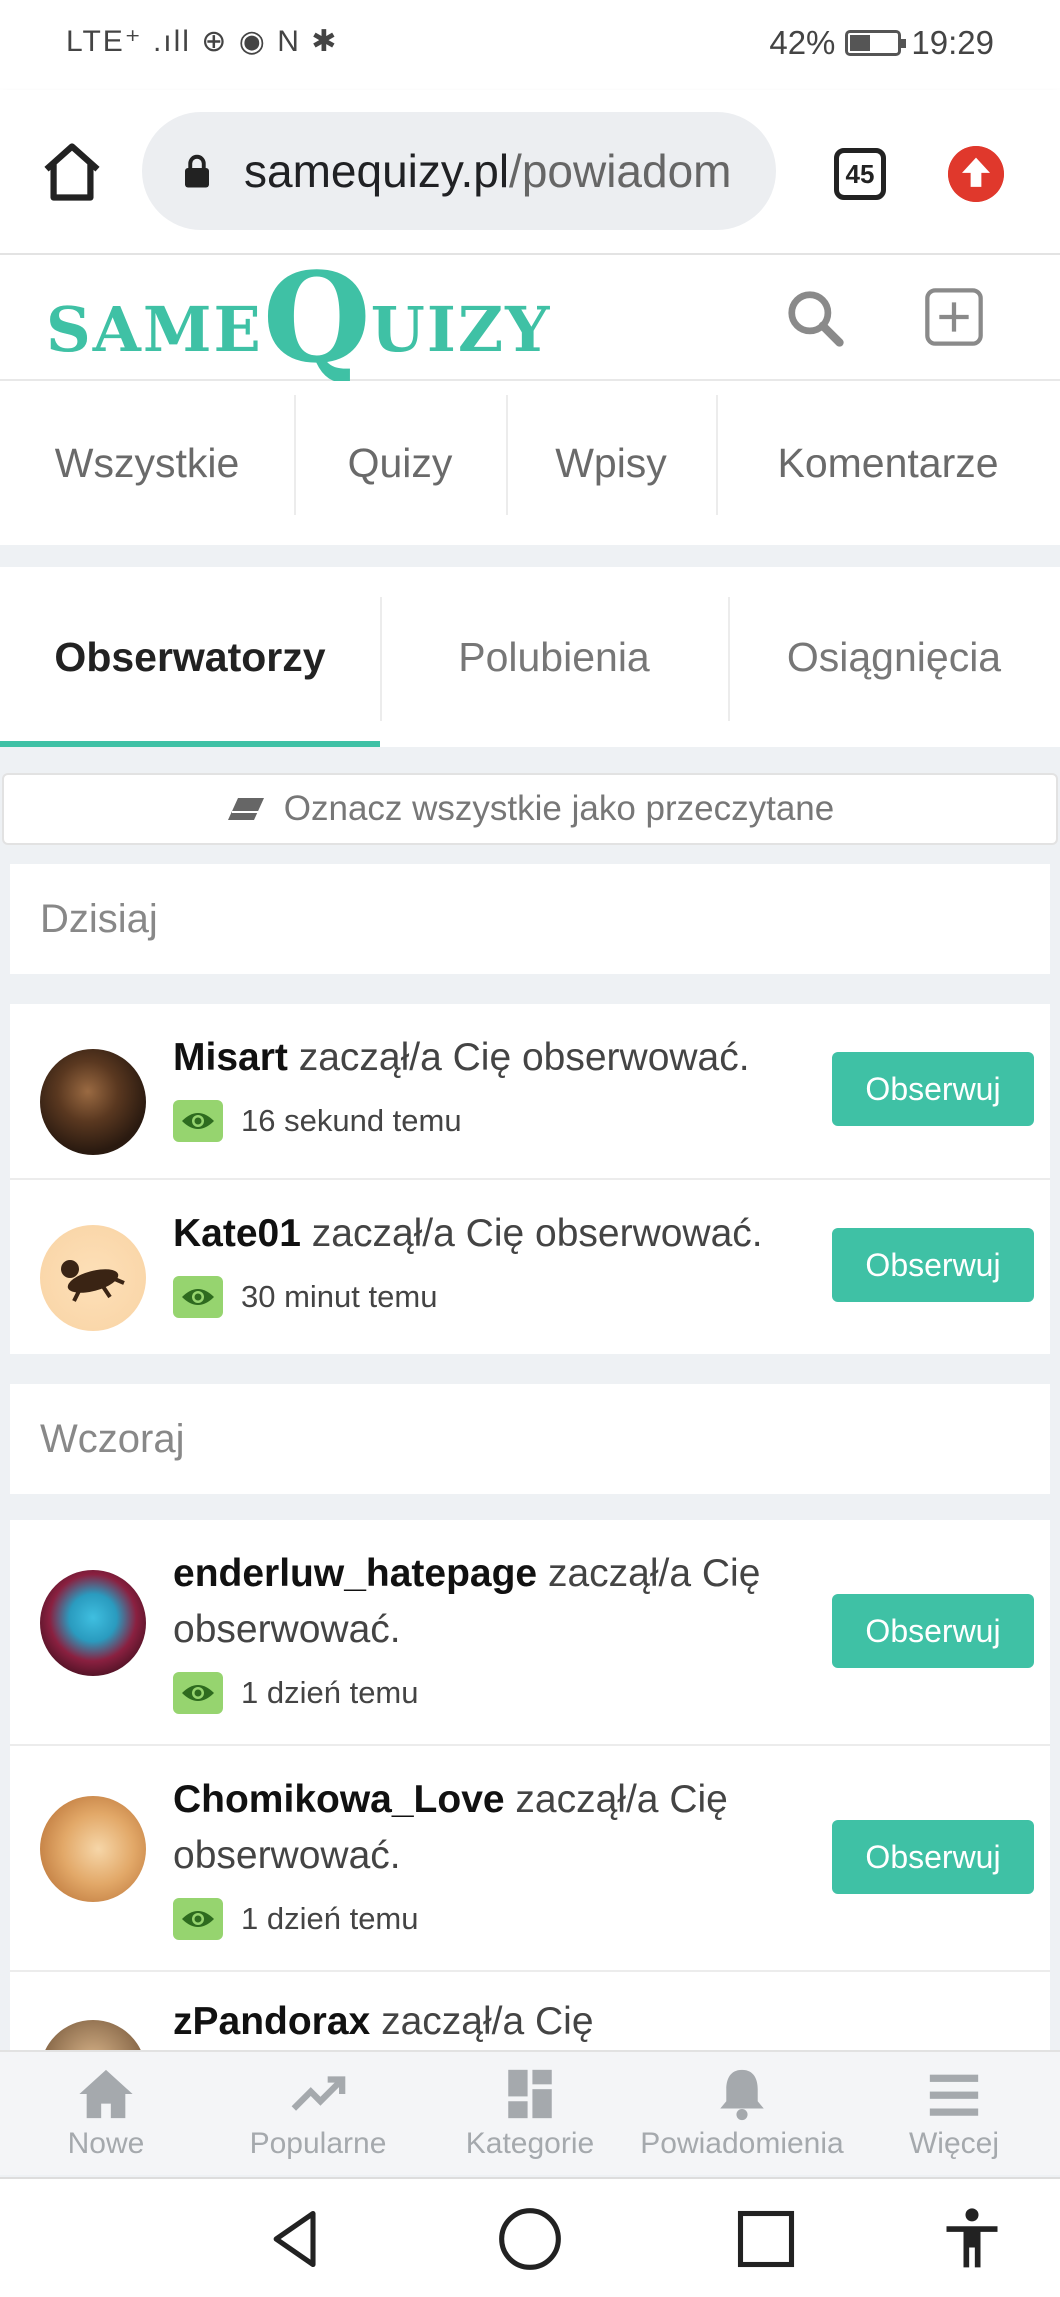 Image resolution: width=1060 pixels, height=2297 pixels. What do you see at coordinates (860, 43) in the screenshot?
I see `battery-fill` at bounding box center [860, 43].